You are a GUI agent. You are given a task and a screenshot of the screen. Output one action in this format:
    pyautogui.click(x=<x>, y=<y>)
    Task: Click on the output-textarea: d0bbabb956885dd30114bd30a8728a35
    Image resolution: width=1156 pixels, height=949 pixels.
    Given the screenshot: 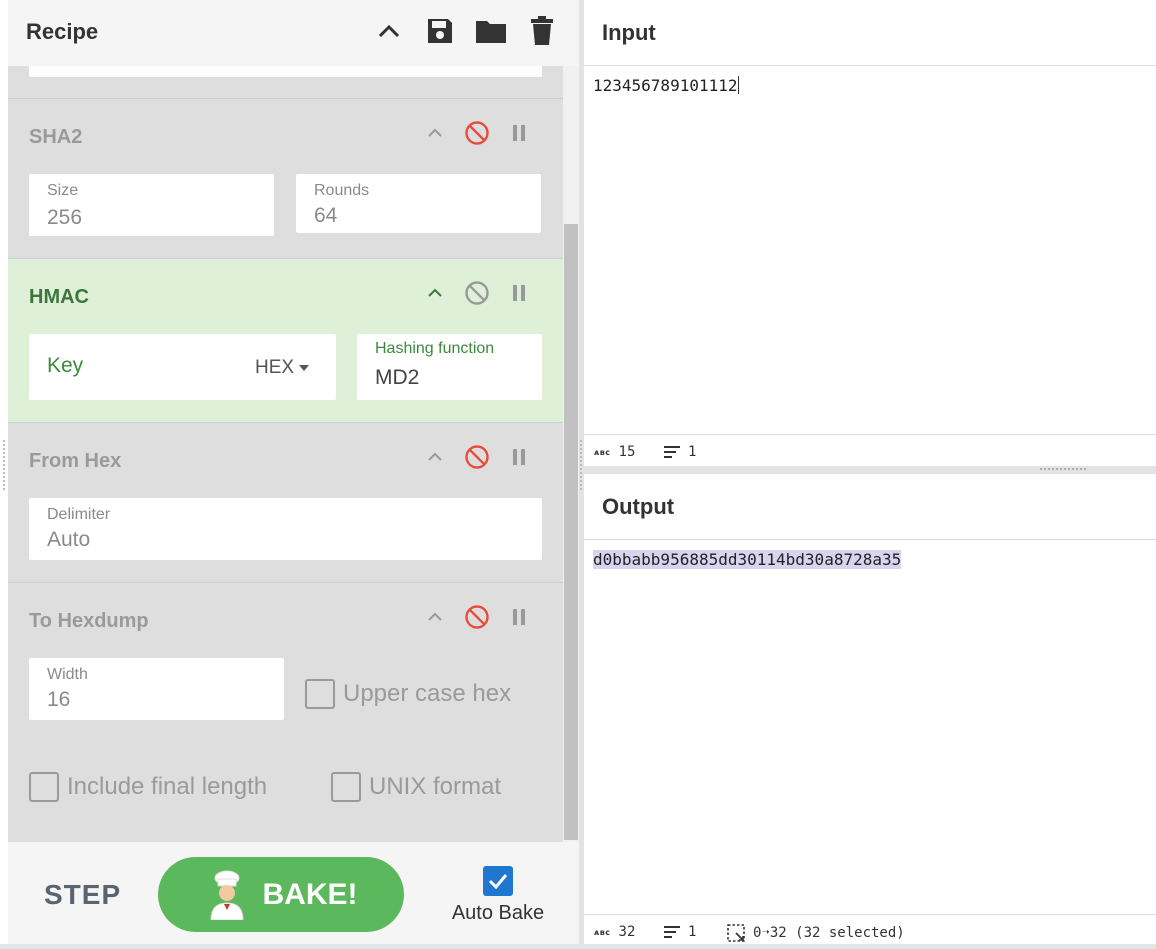 What is the action you would take?
    pyautogui.click(x=747, y=559)
    